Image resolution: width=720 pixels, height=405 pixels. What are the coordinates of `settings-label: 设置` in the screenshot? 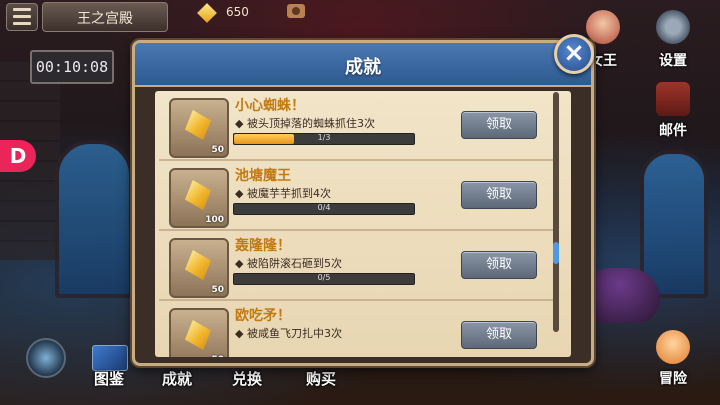 It's located at (673, 61).